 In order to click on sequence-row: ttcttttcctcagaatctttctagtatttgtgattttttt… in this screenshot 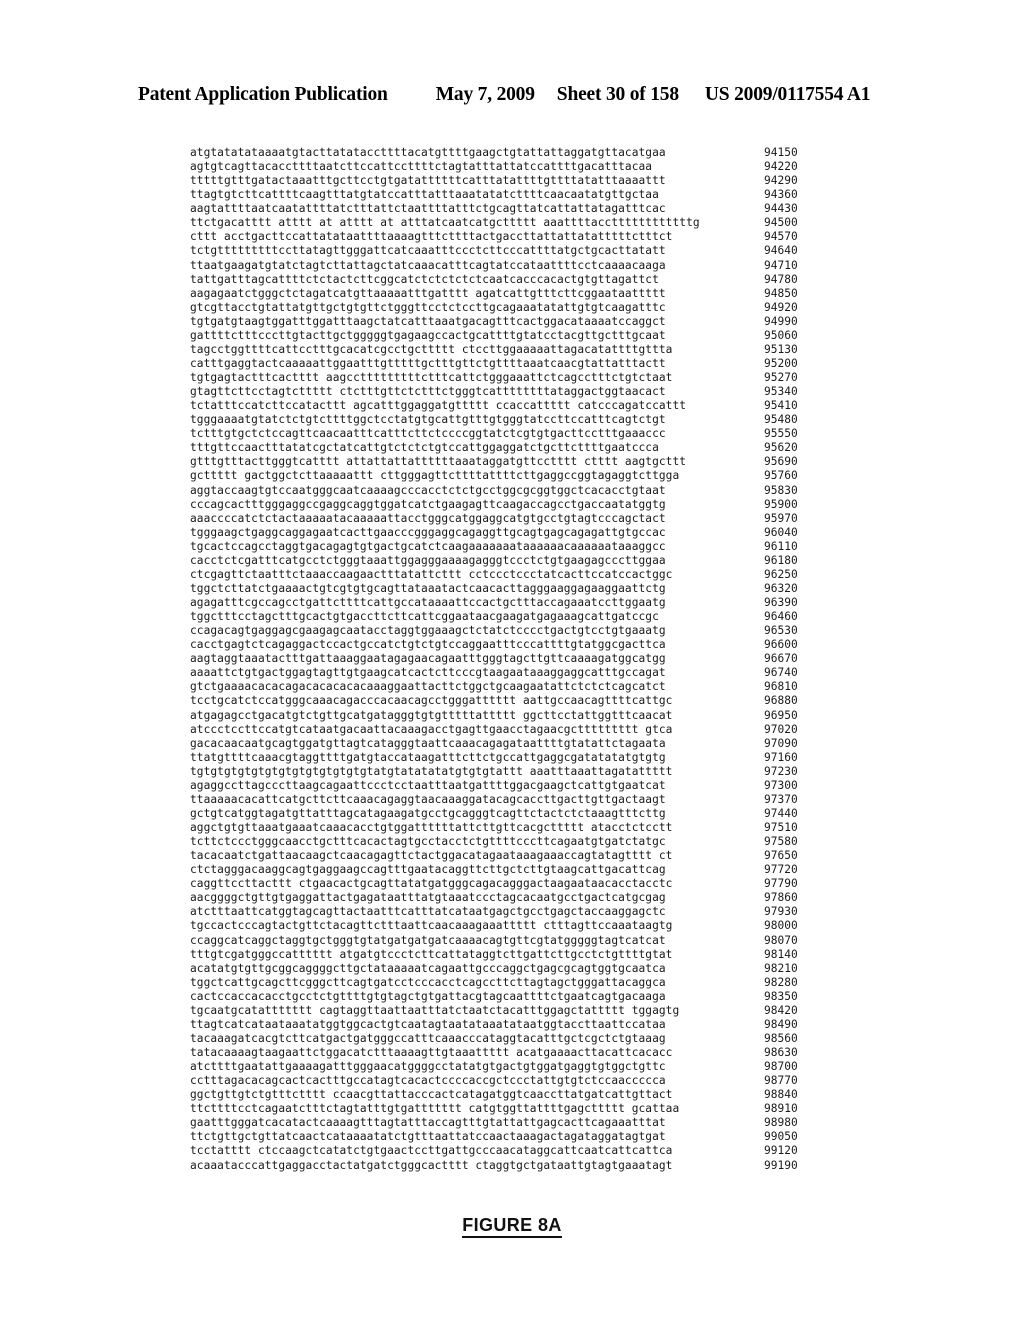, I will do `click(520, 1109)`.